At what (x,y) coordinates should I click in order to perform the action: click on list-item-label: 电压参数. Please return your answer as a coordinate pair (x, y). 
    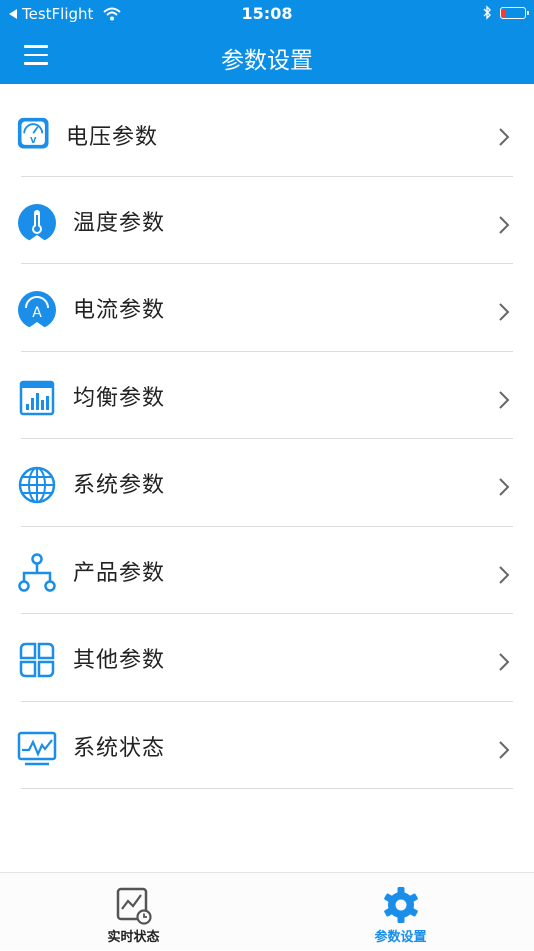
    Looking at the image, I should click on (112, 137).